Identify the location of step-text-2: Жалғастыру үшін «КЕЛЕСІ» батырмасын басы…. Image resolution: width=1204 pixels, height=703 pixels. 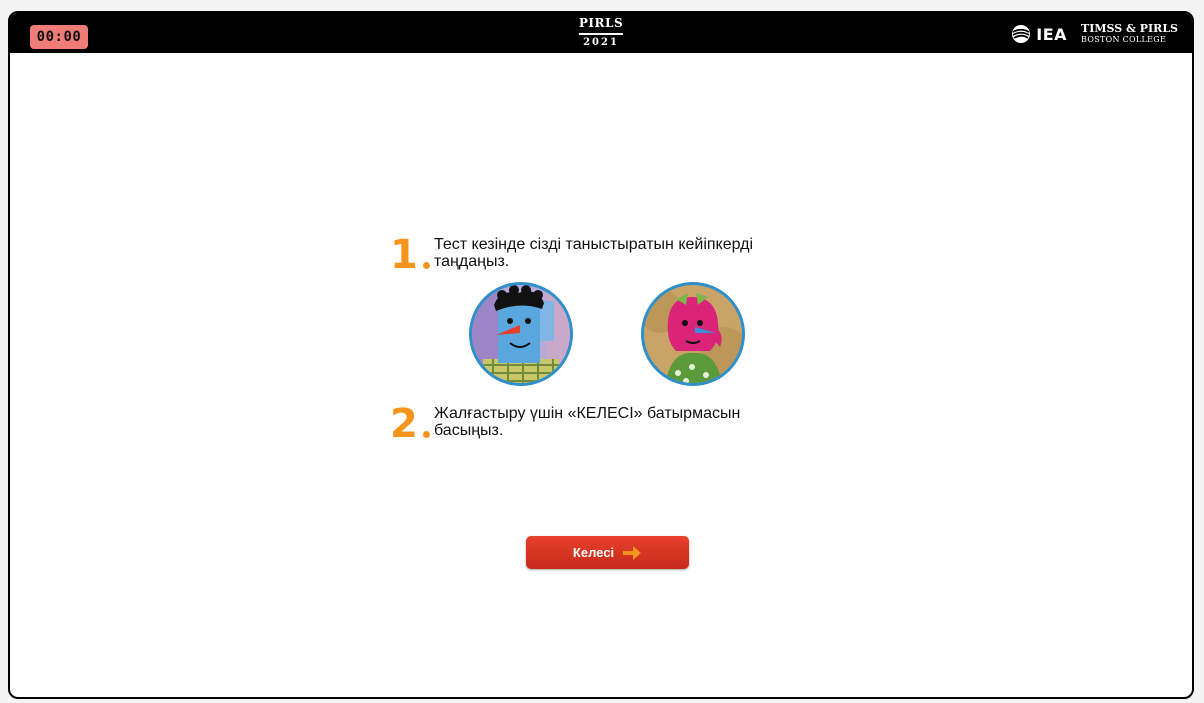
(587, 422).